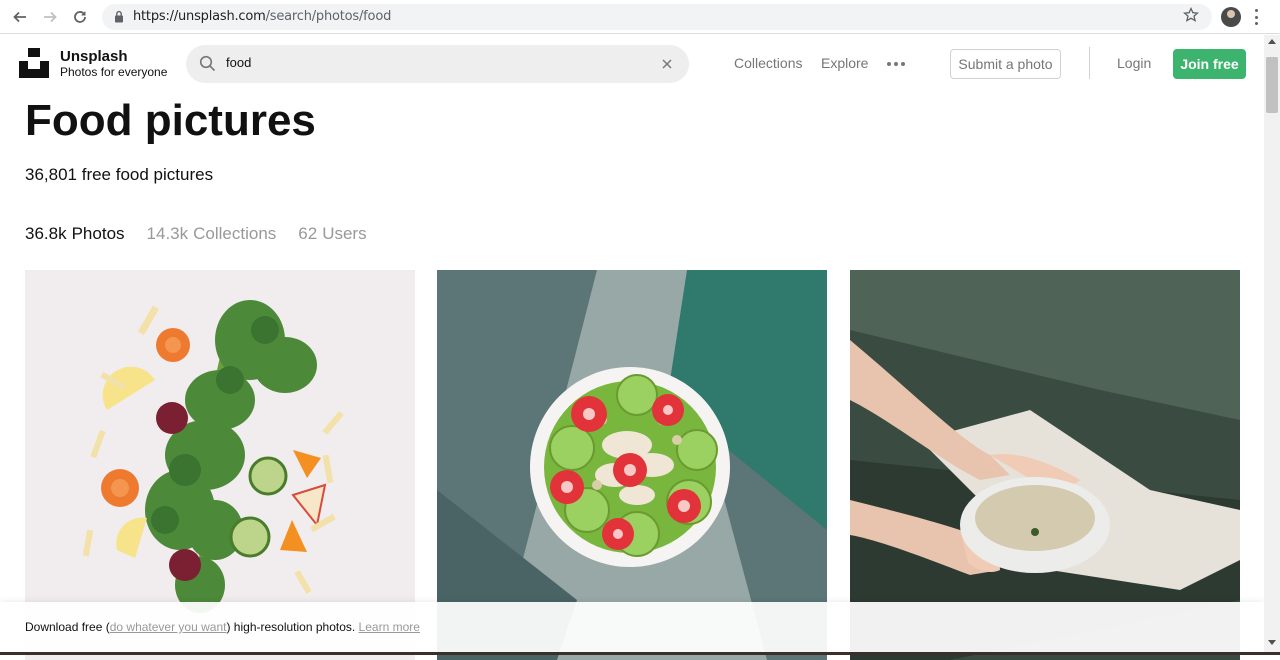 This screenshot has width=1280, height=660. What do you see at coordinates (34, 63) in the screenshot?
I see `unsplash-logo-icon` at bounding box center [34, 63].